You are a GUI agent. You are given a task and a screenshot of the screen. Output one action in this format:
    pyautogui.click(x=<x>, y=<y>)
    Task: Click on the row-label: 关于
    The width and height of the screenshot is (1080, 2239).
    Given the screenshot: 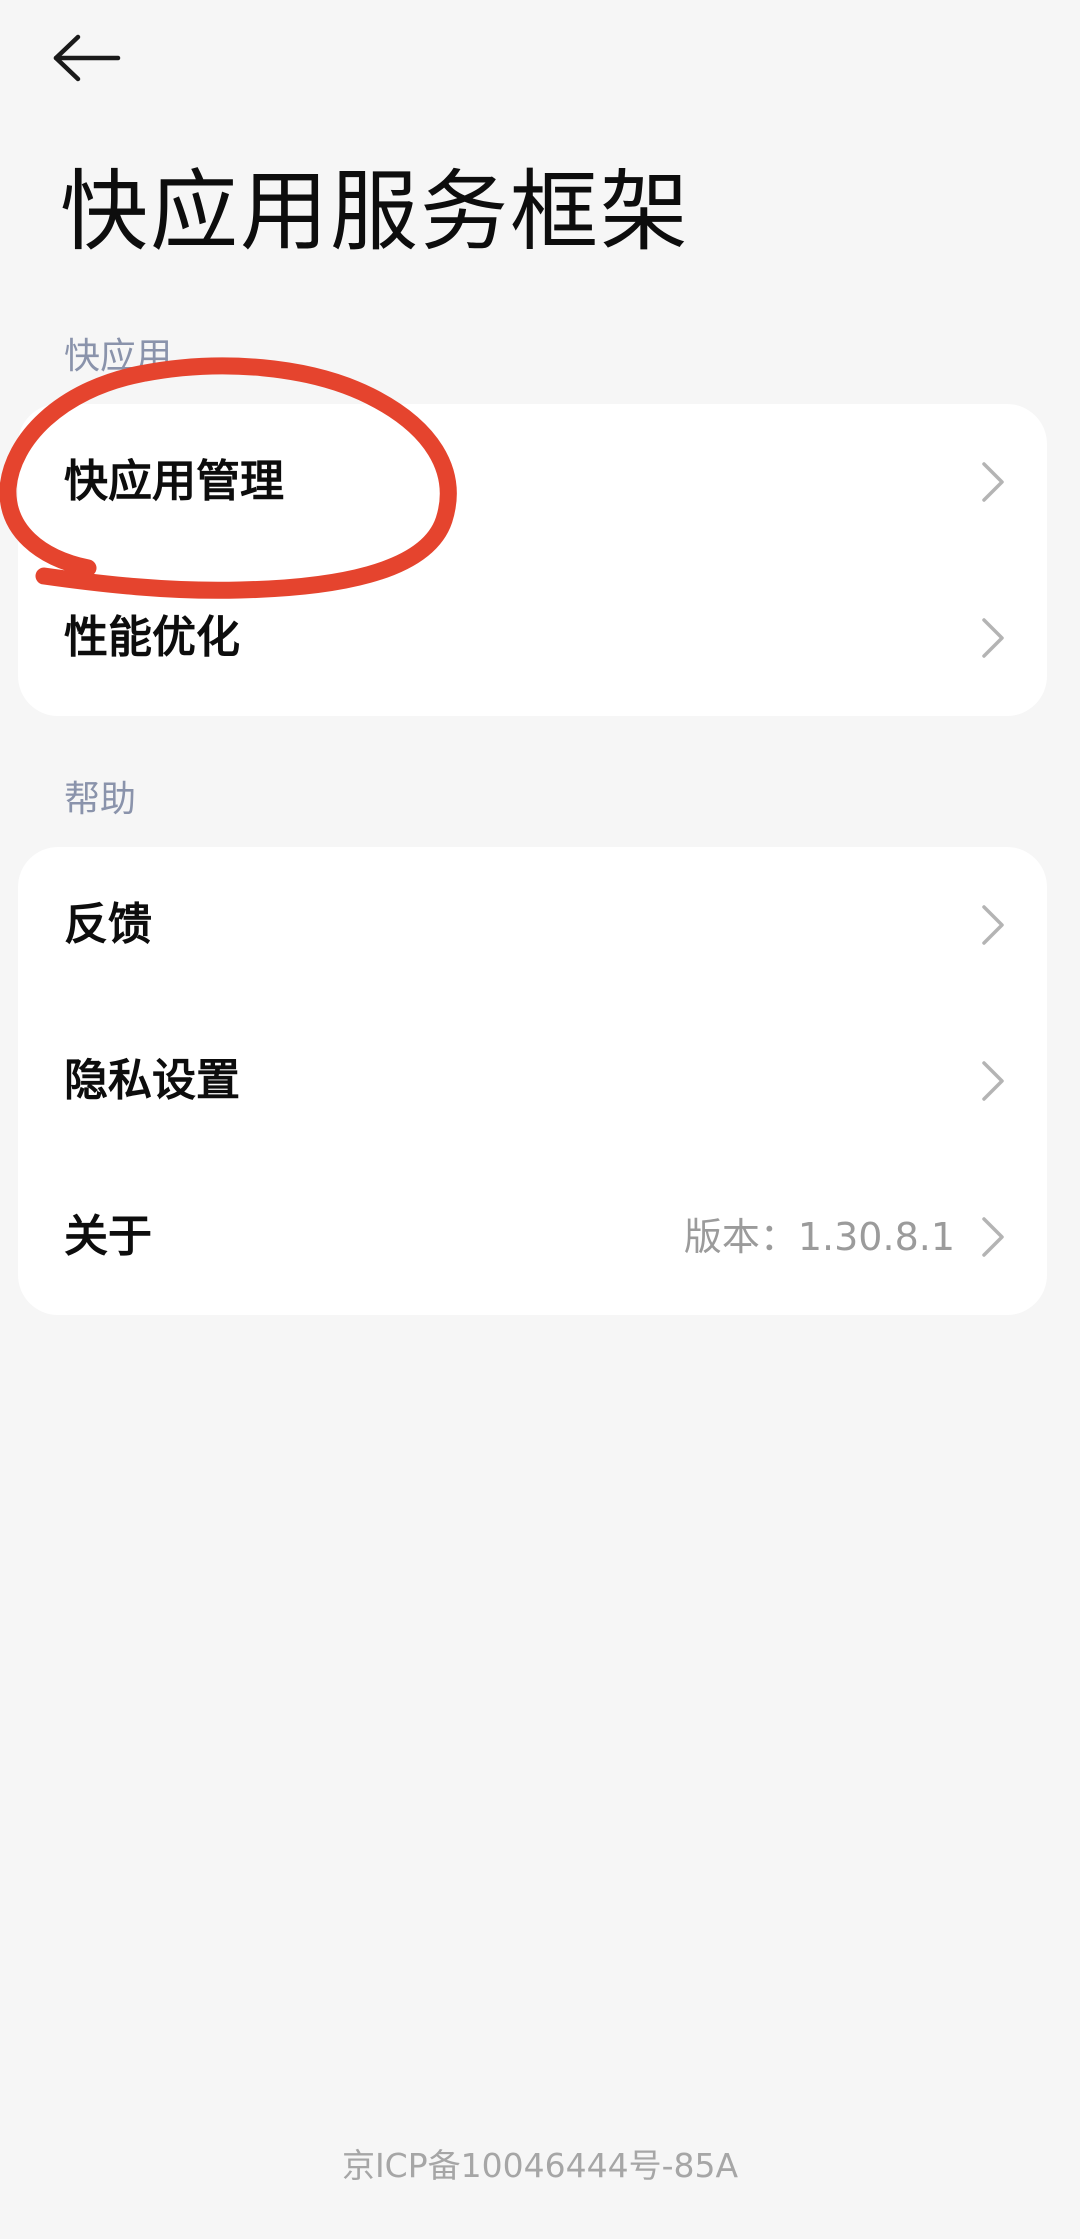 What is the action you would take?
    pyautogui.click(x=108, y=1236)
    